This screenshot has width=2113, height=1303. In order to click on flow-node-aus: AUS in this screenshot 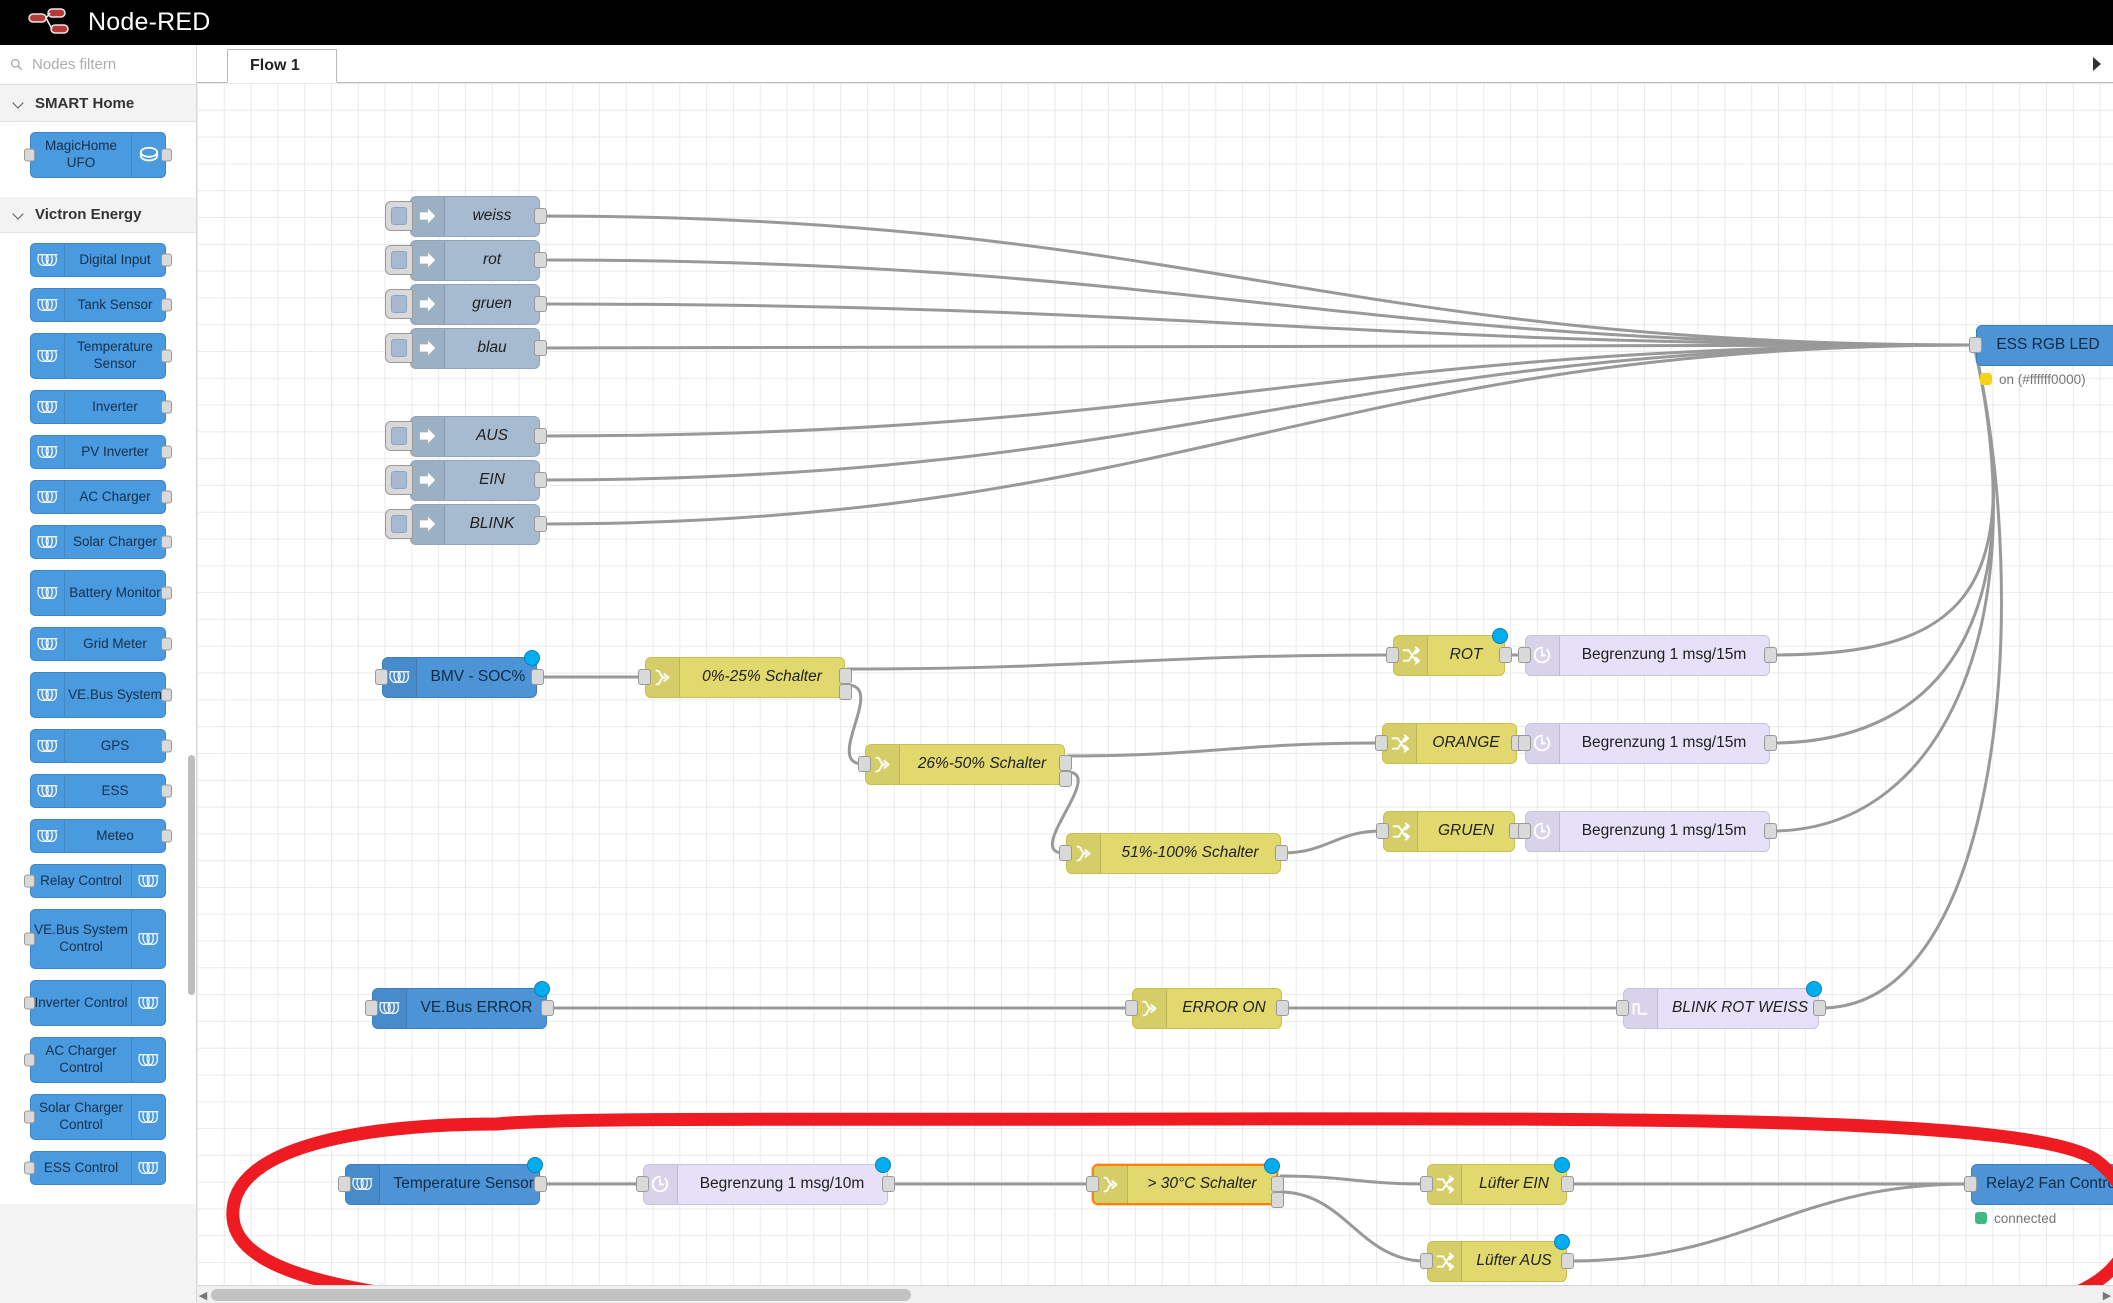, I will do `click(466, 436)`.